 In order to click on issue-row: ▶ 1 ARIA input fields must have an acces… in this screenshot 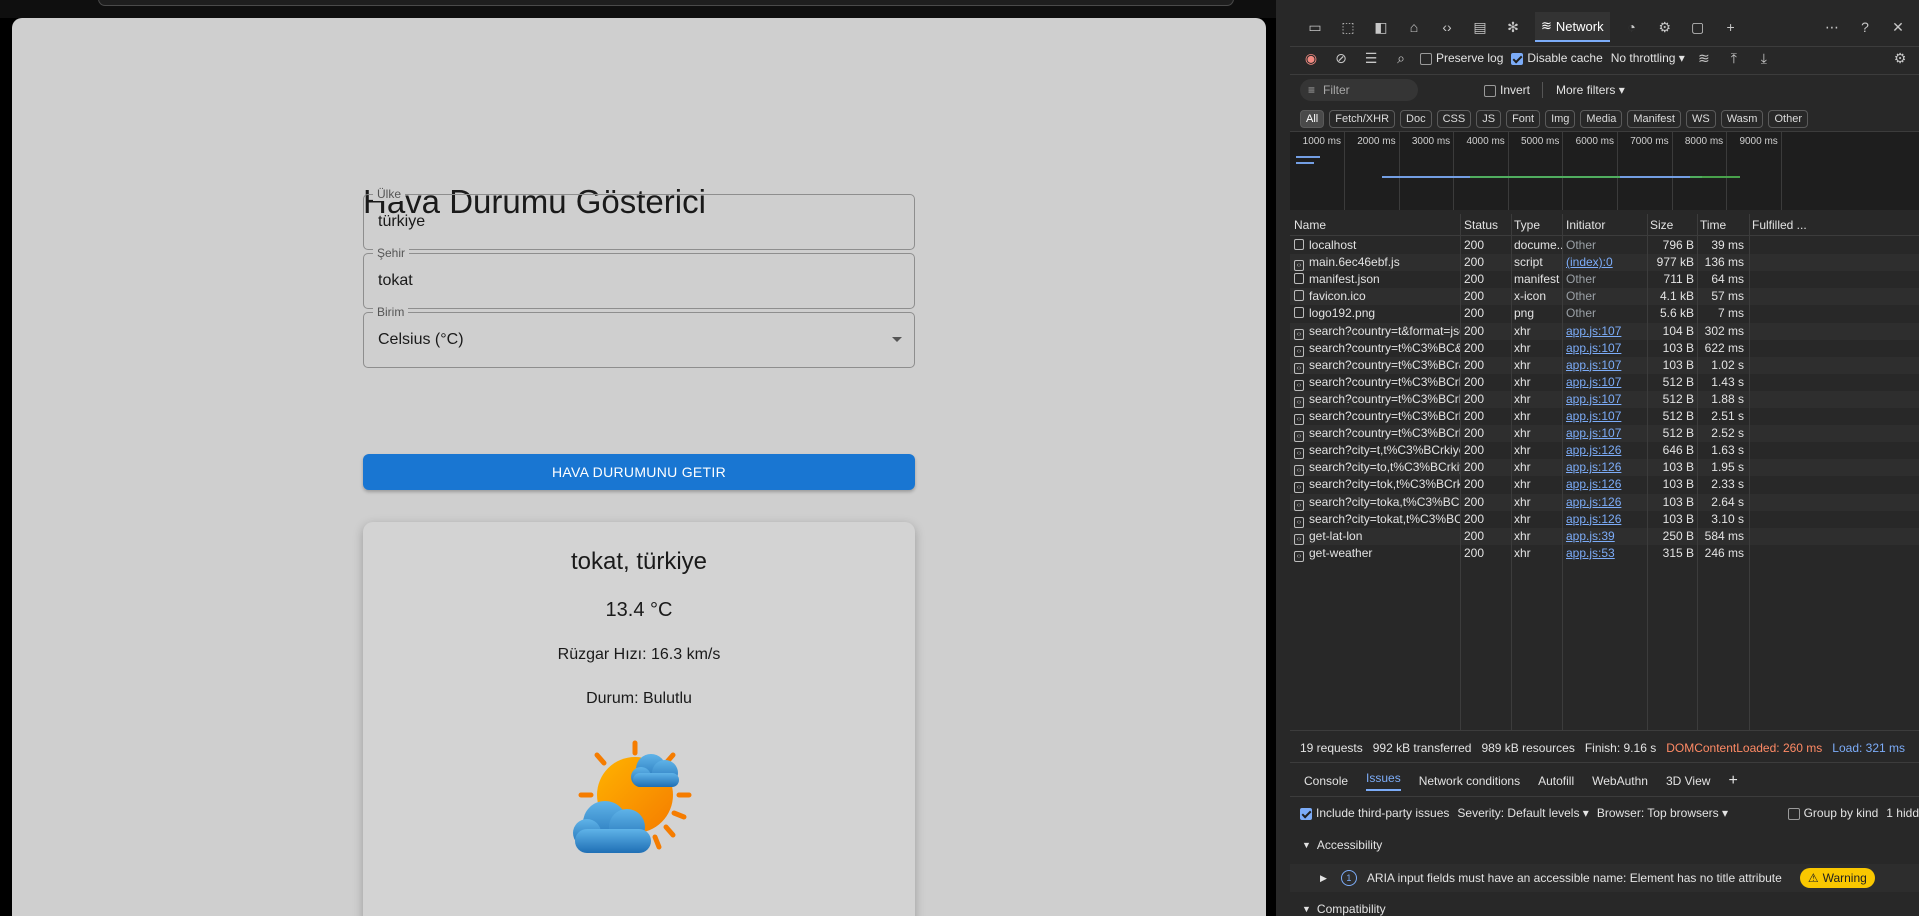, I will do `click(1604, 878)`.